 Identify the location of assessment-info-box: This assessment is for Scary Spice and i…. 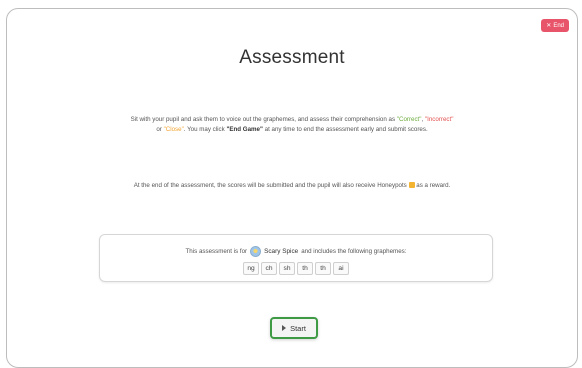
(296, 258).